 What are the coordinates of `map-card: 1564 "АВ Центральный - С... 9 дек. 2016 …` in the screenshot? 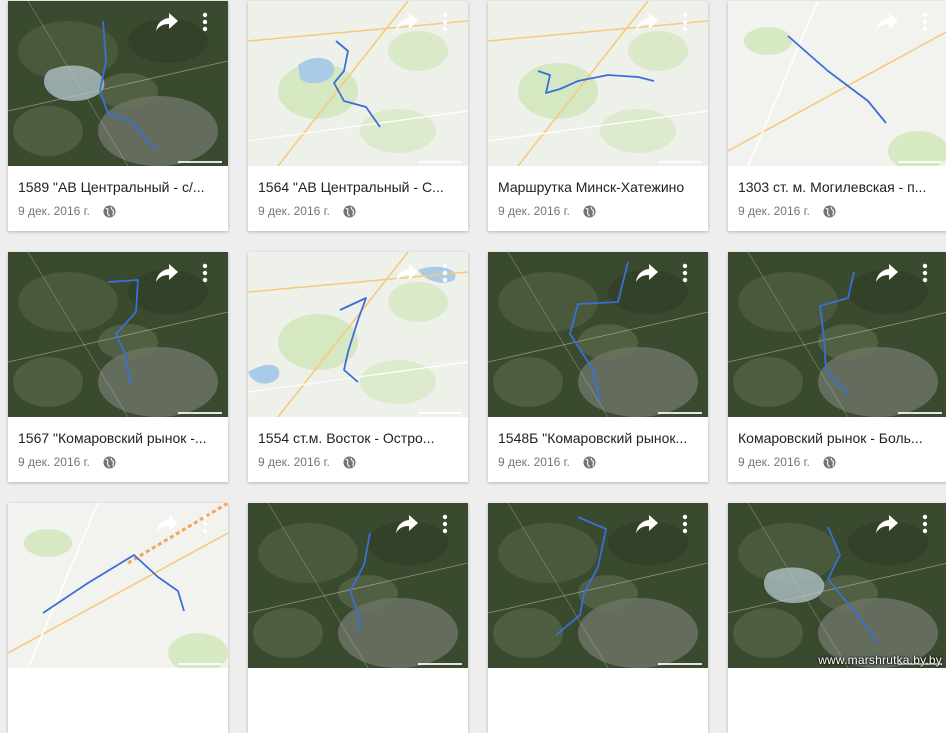 It's located at (358, 116).